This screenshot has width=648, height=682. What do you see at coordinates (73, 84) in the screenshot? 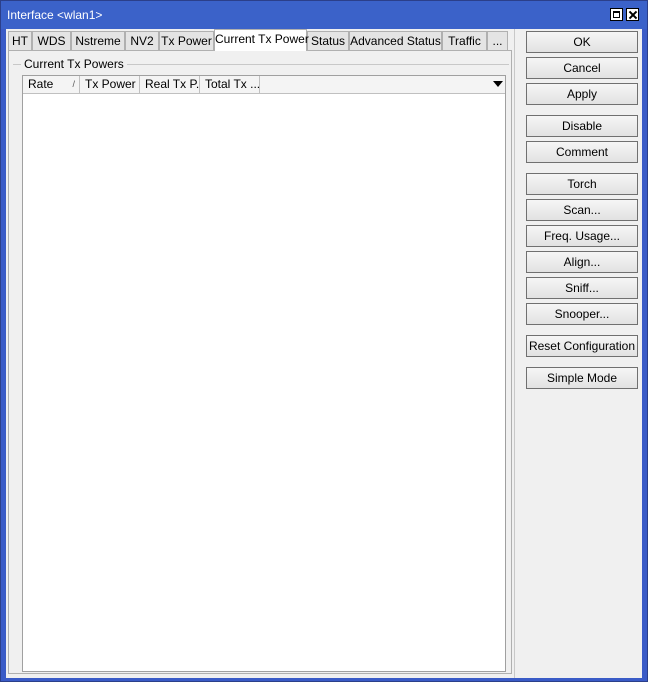
I see `sort-icon: /` at bounding box center [73, 84].